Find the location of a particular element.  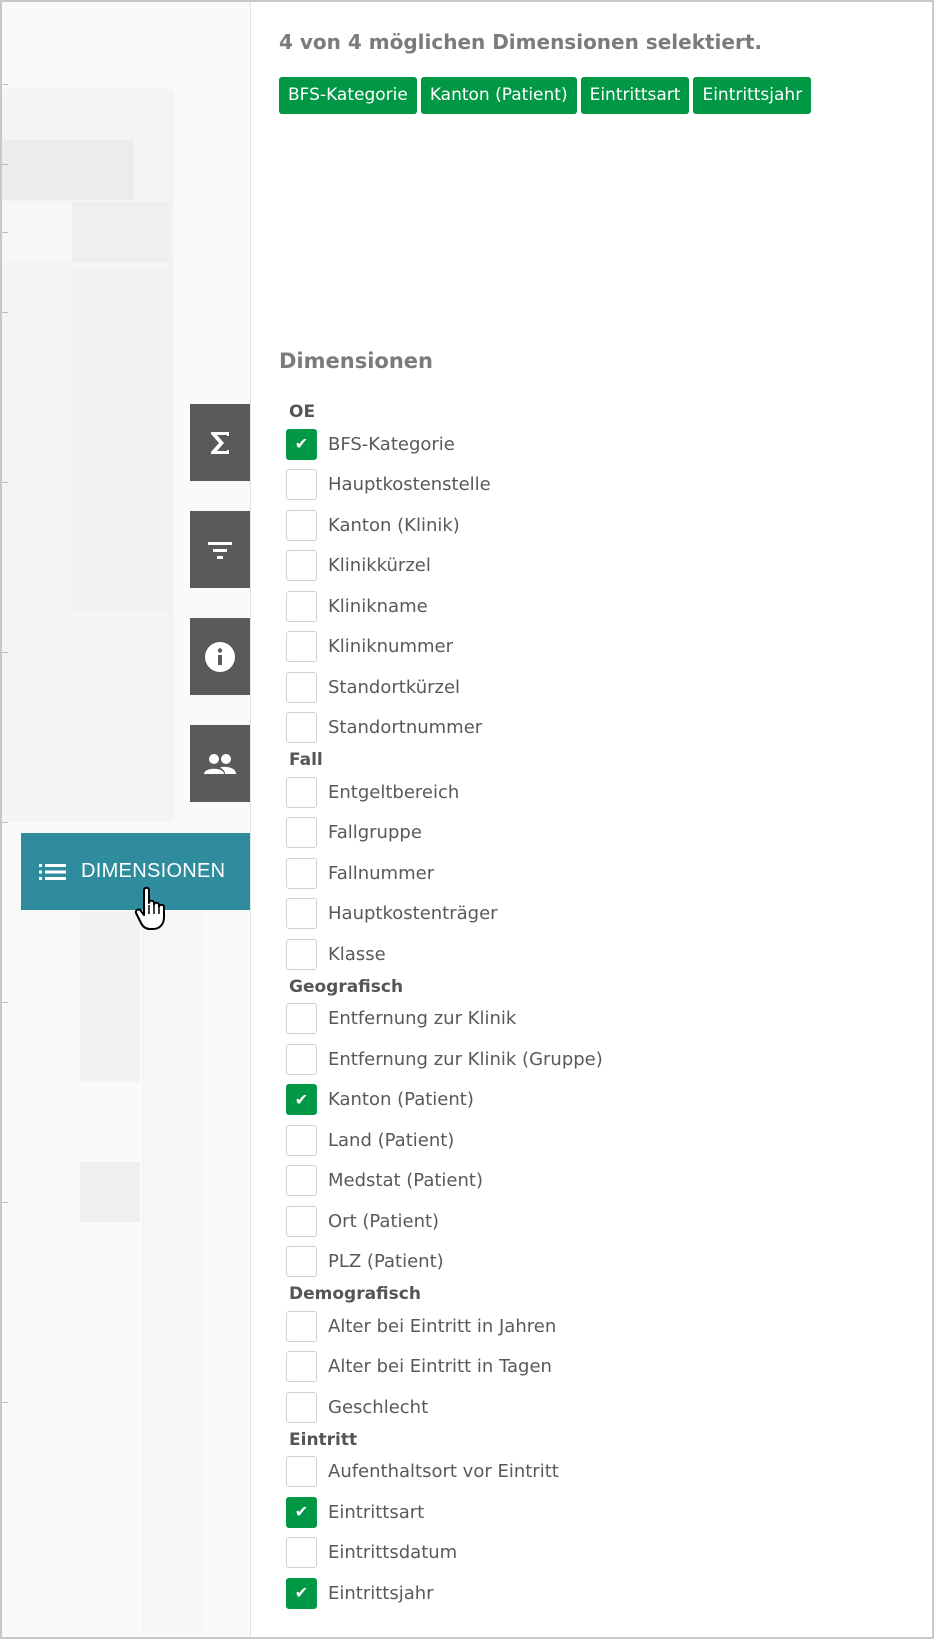

dimension-label: Fallgruppe is located at coordinates (375, 833).